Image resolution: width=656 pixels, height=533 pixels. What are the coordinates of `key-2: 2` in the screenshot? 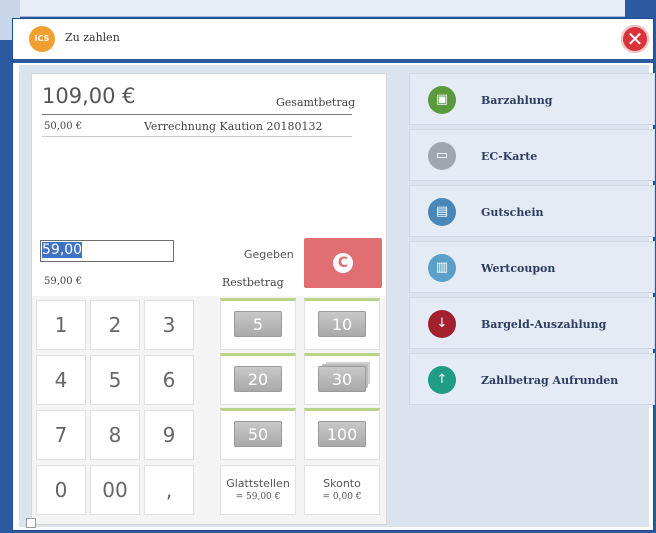 It's located at (115, 325).